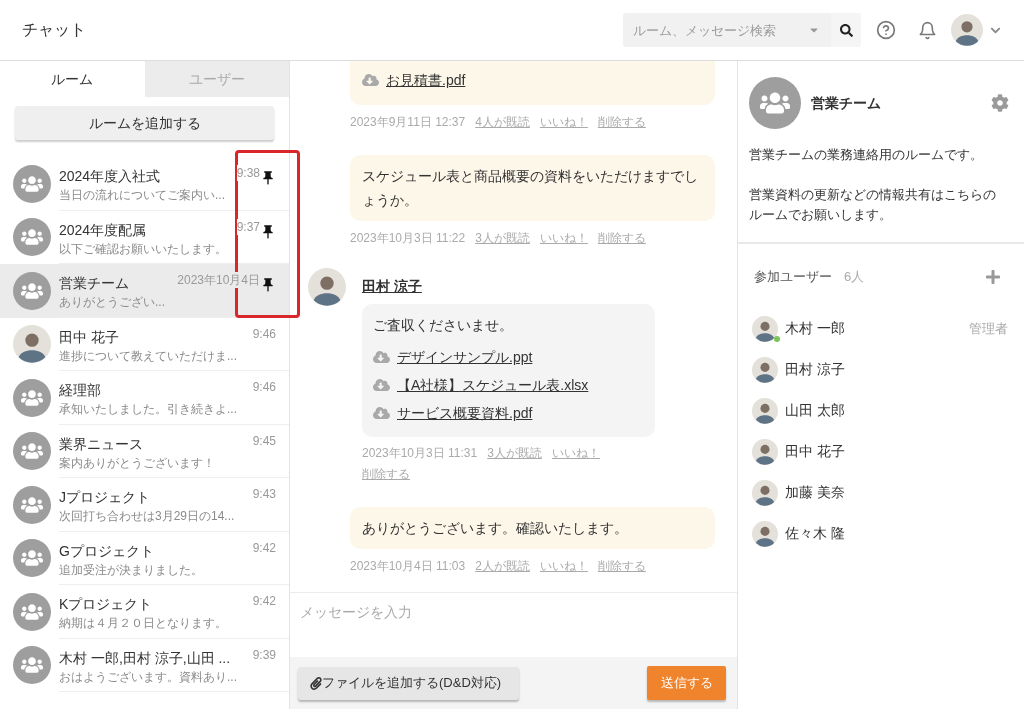 The width and height of the screenshot is (1024, 709). I want to click on file-link: お見積書.pdf, so click(426, 80).